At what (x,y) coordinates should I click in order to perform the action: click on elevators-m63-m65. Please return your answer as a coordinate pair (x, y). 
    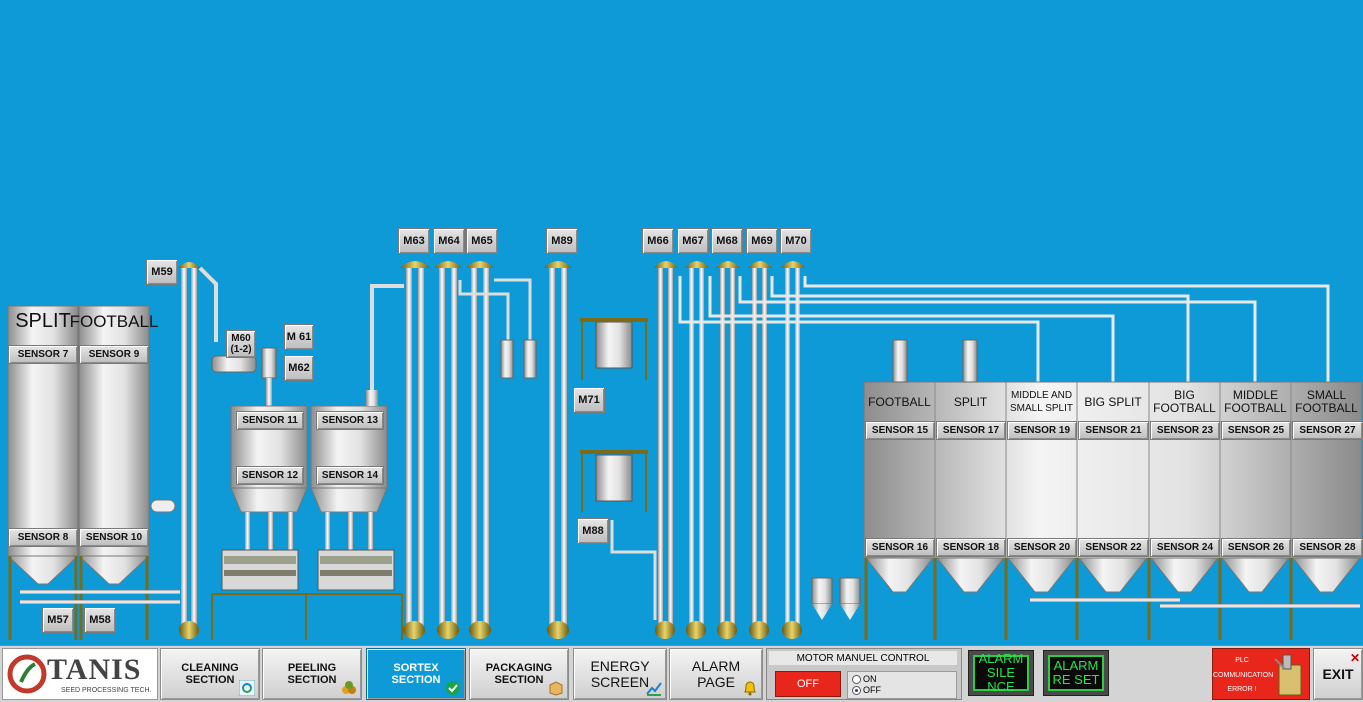
    Looking at the image, I should click on (468, 450).